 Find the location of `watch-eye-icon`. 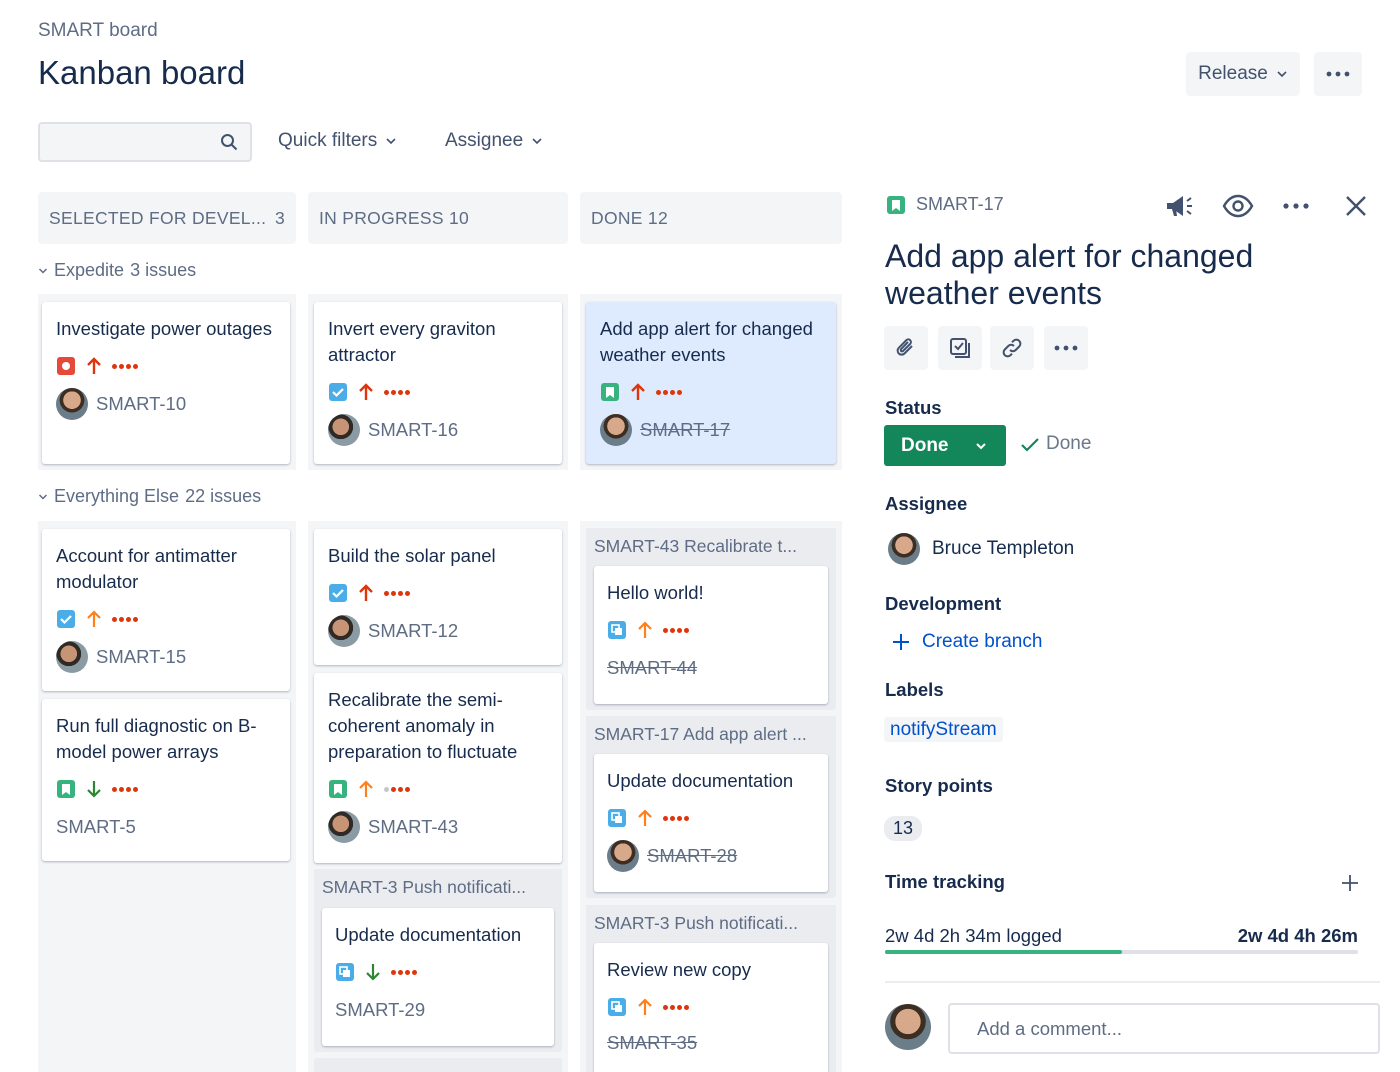

watch-eye-icon is located at coordinates (1238, 206).